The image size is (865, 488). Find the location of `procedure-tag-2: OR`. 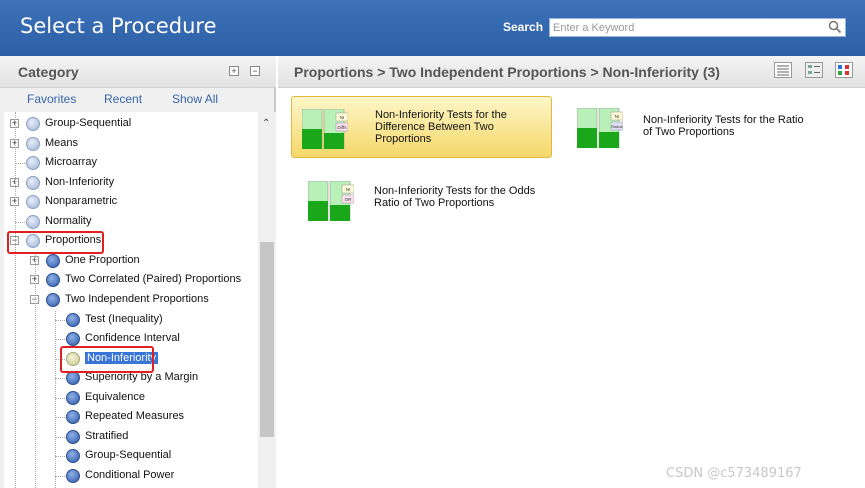

procedure-tag-2: OR is located at coordinates (349, 199).